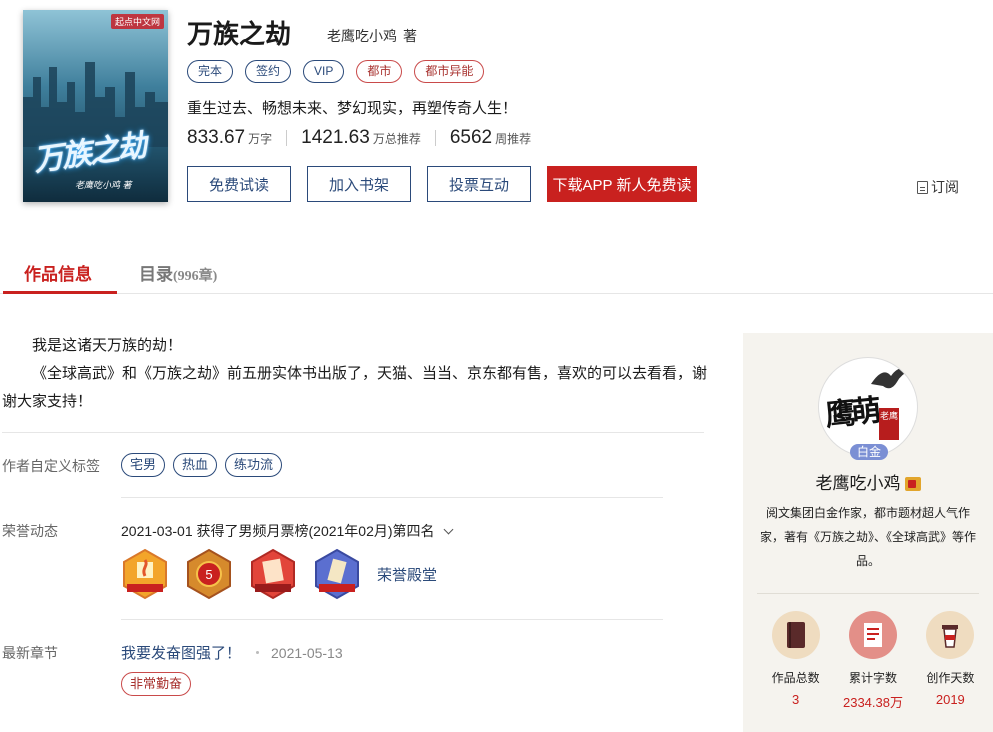 The width and height of the screenshot is (993, 732). Describe the element at coordinates (239, 34) in the screenshot. I see `book-title: 万族之劫` at that location.